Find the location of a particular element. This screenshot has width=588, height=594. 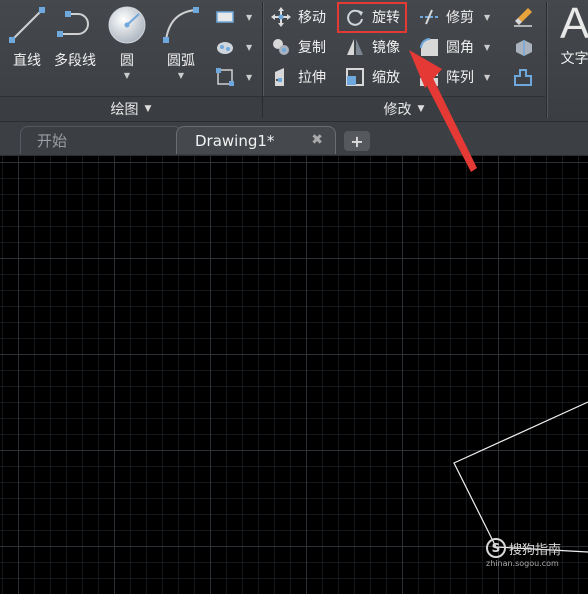

boundary-tool: ▼ is located at coordinates (233, 77).